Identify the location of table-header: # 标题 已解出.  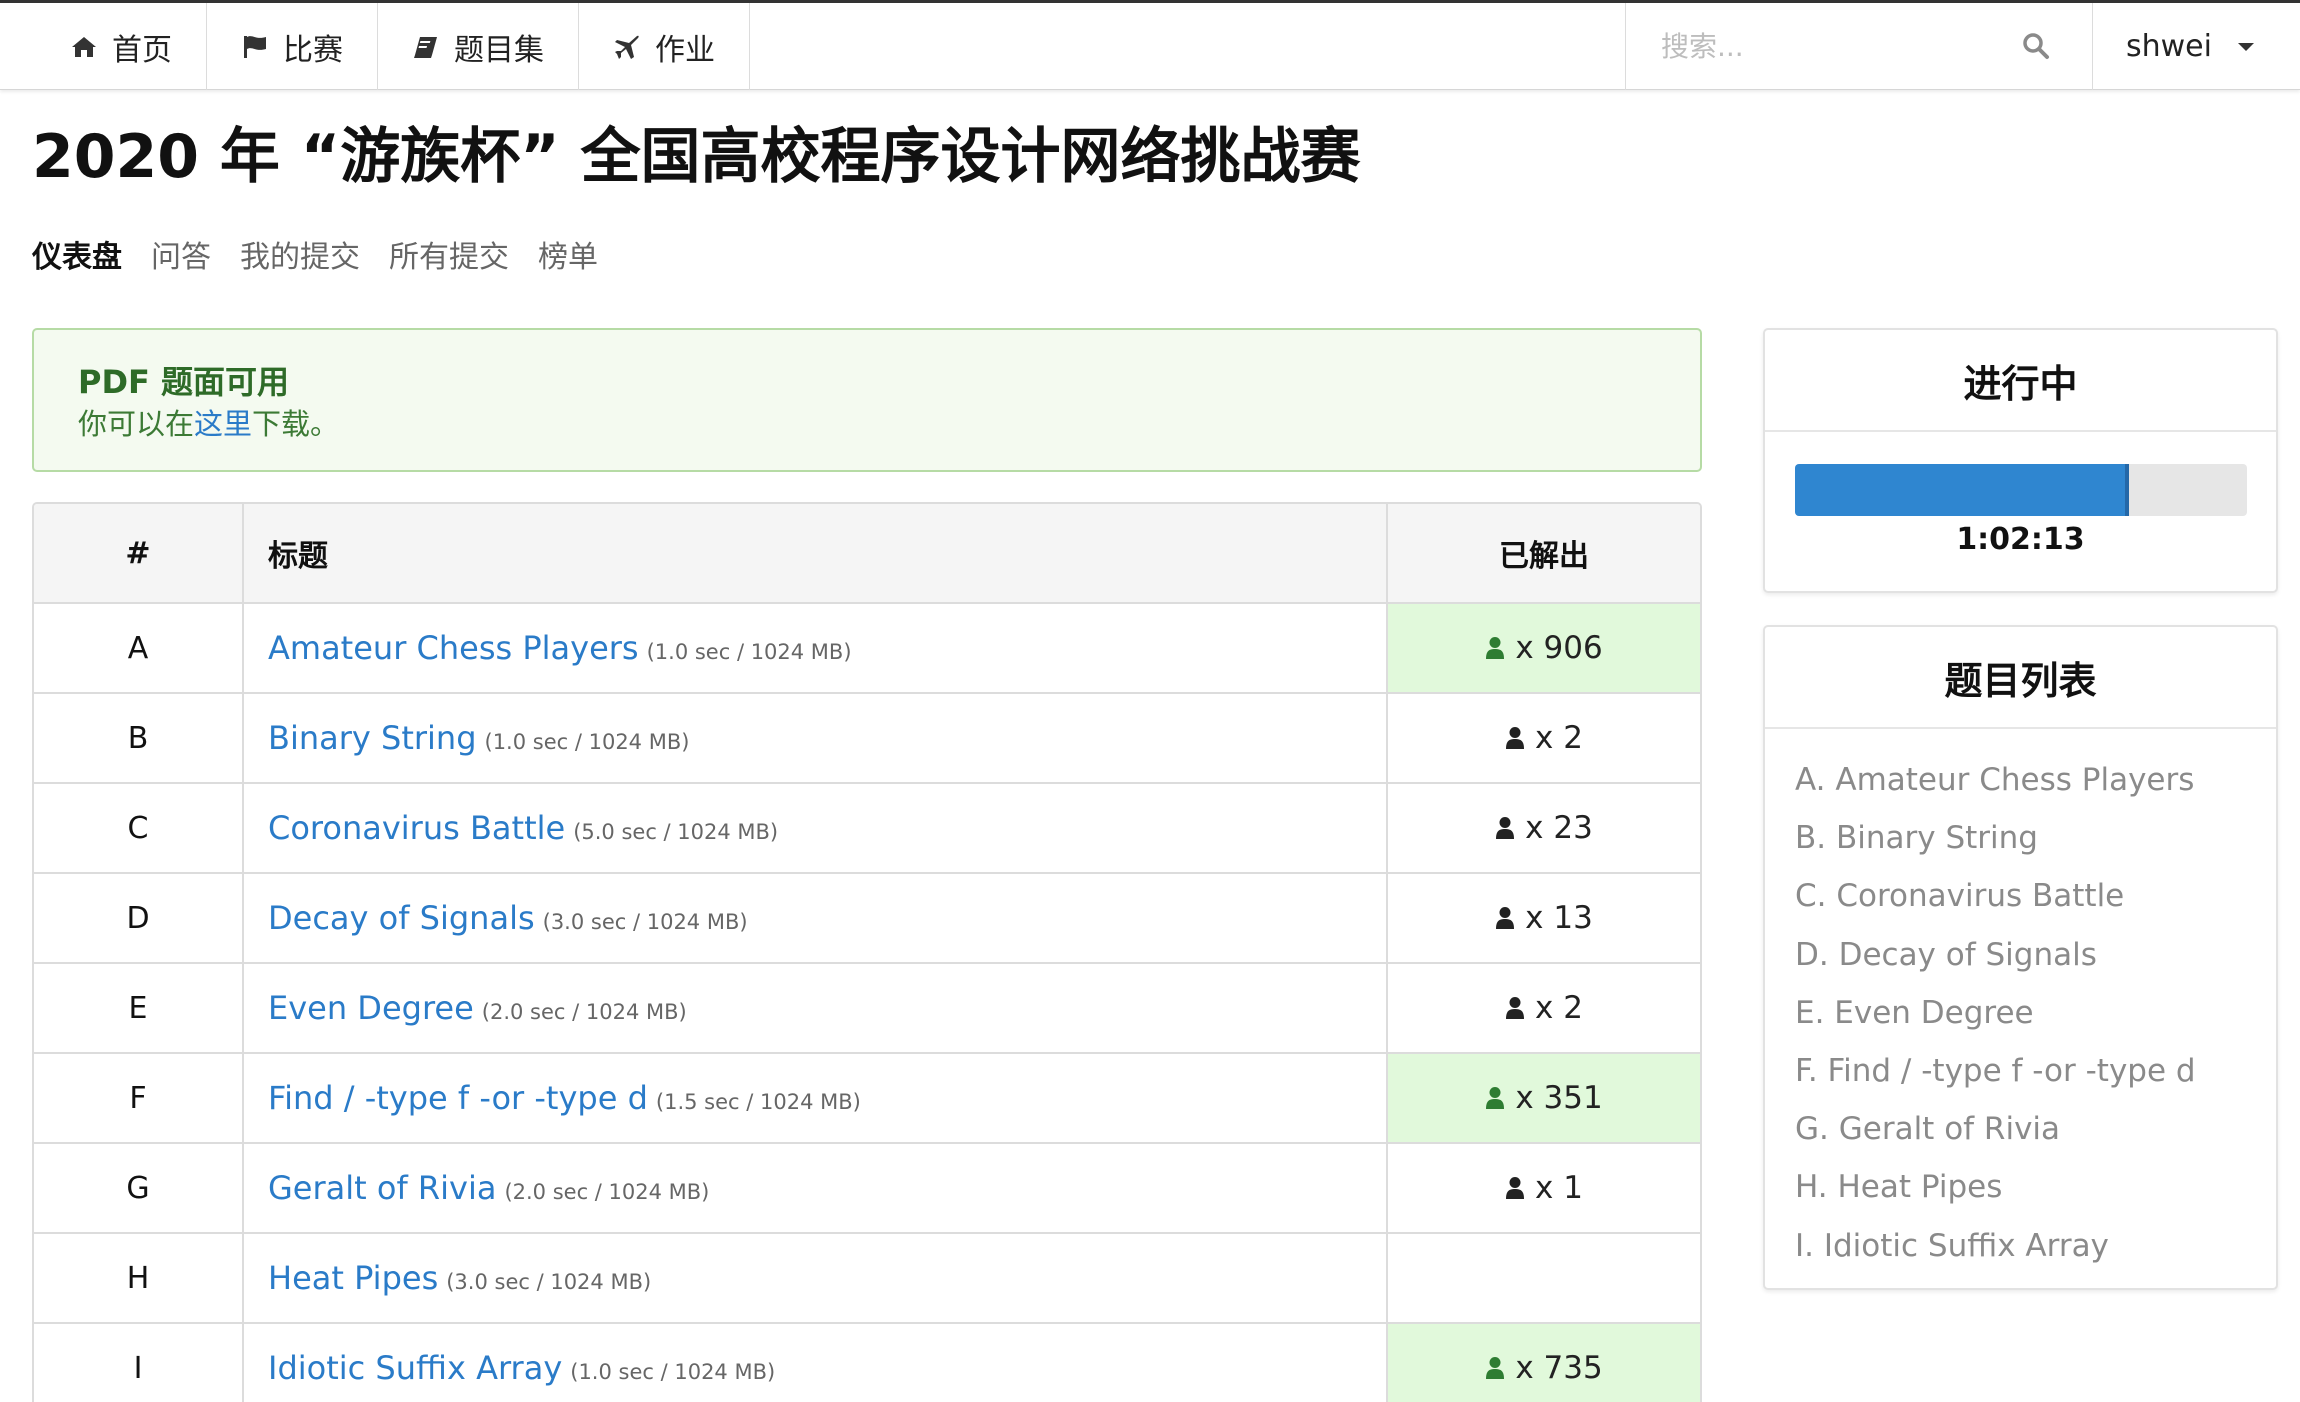
(867, 554).